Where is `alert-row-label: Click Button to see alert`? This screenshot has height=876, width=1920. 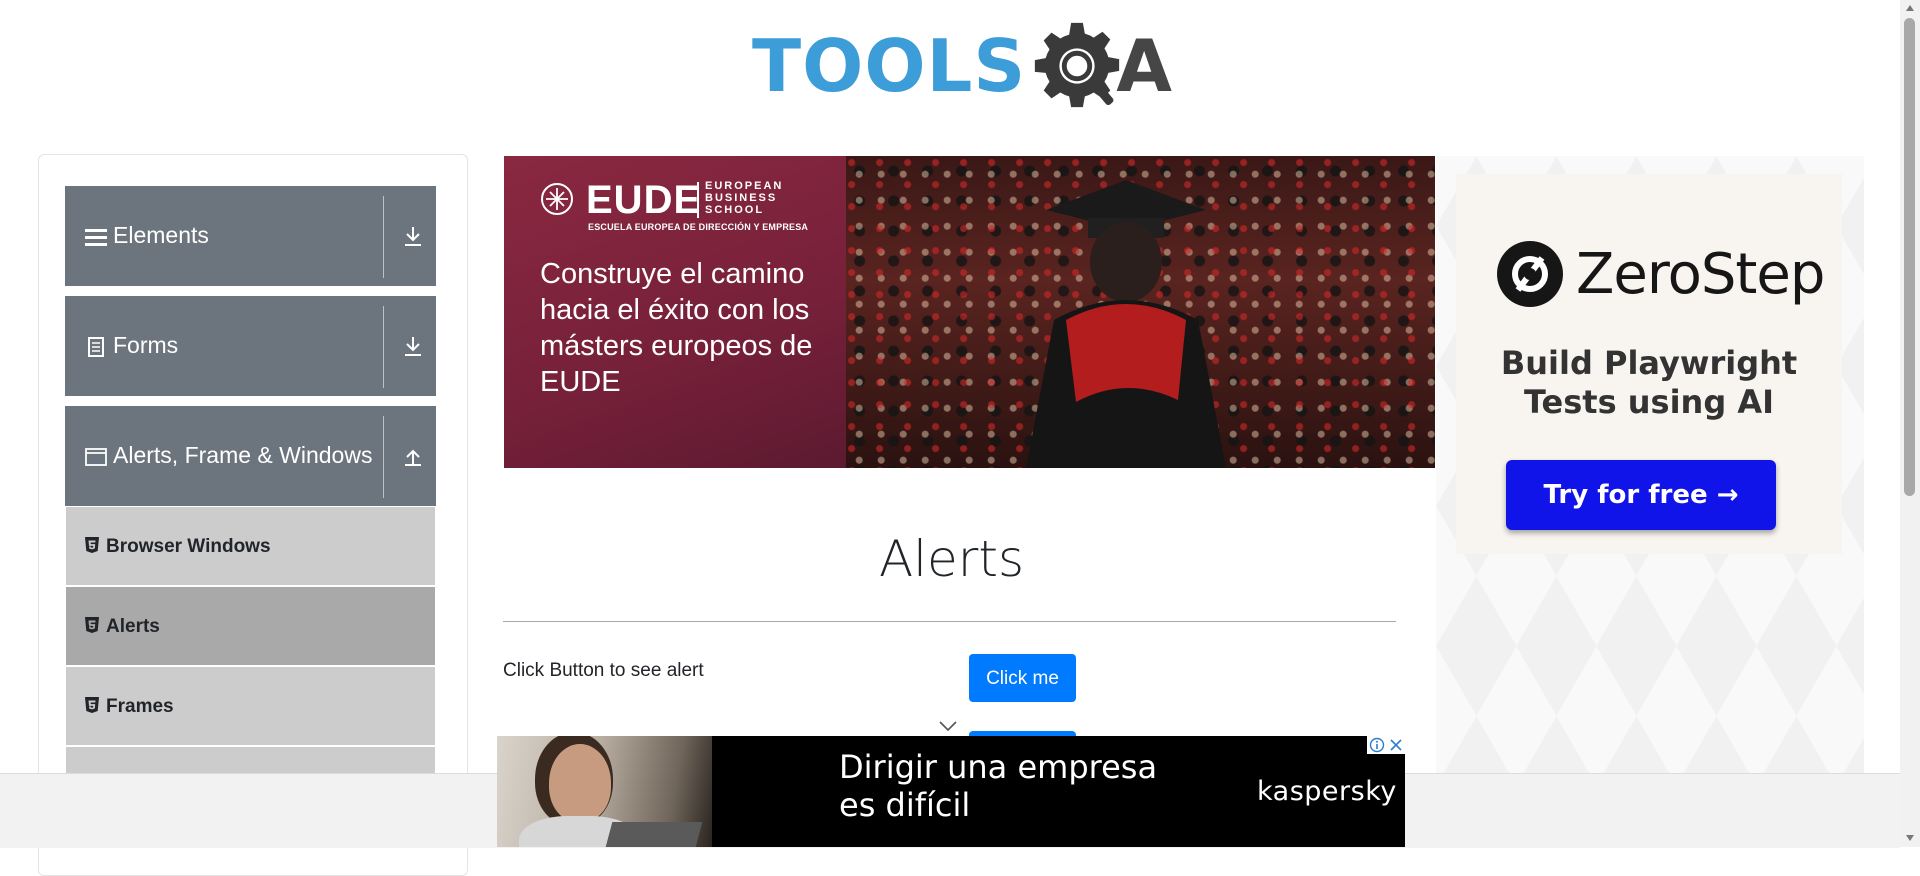
alert-row-label: Click Button to see alert is located at coordinates (603, 670).